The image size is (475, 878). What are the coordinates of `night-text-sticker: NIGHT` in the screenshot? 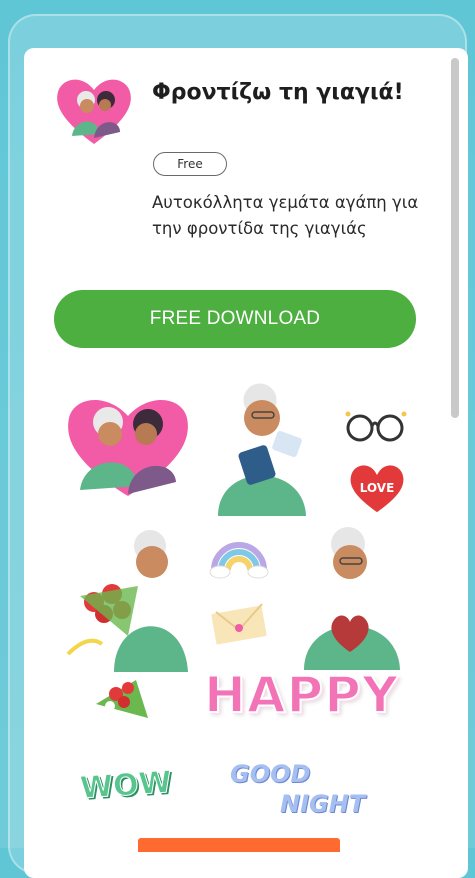 It's located at (322, 804).